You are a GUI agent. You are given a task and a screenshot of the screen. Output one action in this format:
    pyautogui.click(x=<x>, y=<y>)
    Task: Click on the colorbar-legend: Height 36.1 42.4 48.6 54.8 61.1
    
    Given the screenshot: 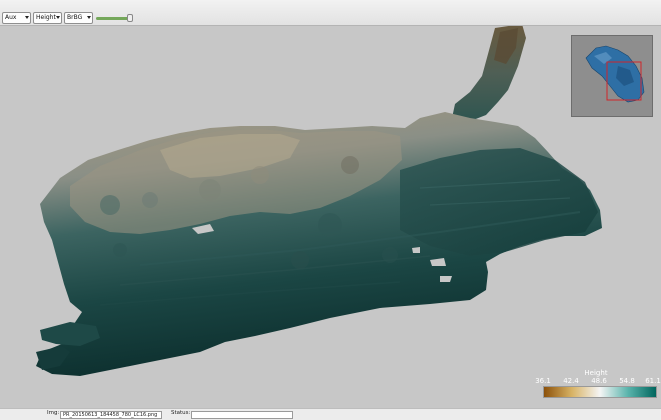 What is the action you would take?
    pyautogui.click(x=597, y=389)
    